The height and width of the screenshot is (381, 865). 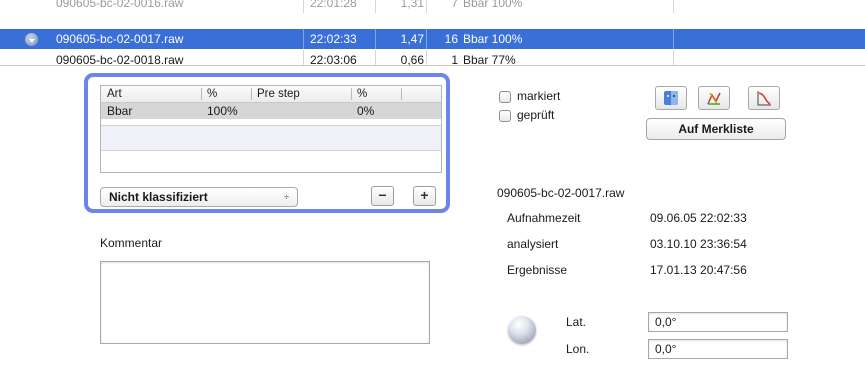 I want to click on finder-button, so click(x=671, y=98).